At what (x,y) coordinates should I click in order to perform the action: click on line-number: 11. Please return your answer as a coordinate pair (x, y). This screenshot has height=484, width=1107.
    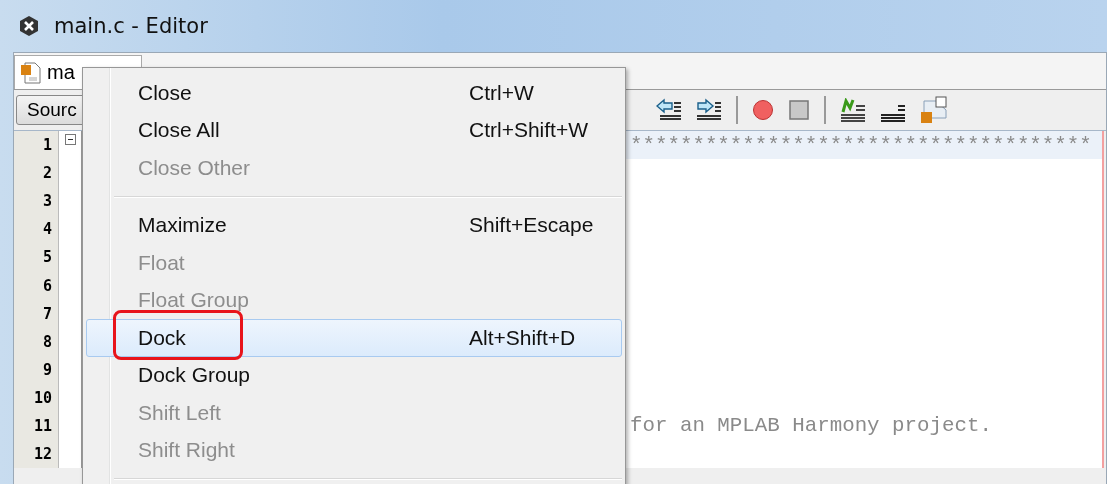
    Looking at the image, I should click on (42, 426).